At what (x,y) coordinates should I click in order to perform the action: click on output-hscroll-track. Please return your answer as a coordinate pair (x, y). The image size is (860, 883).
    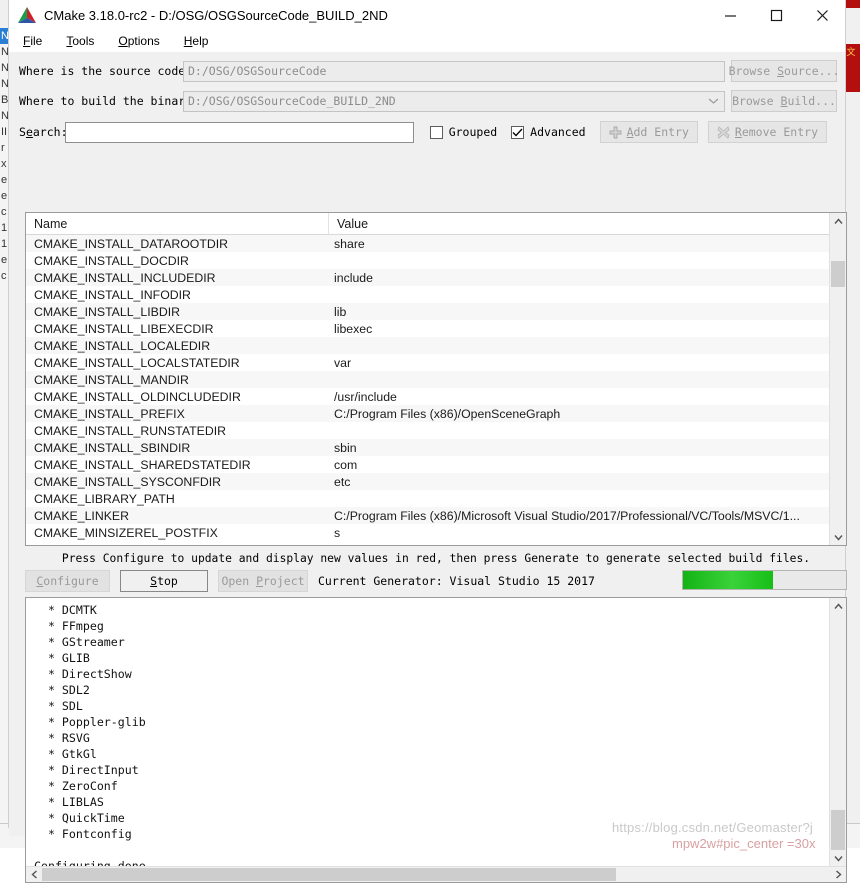
    Looking at the image, I should click on (436, 874).